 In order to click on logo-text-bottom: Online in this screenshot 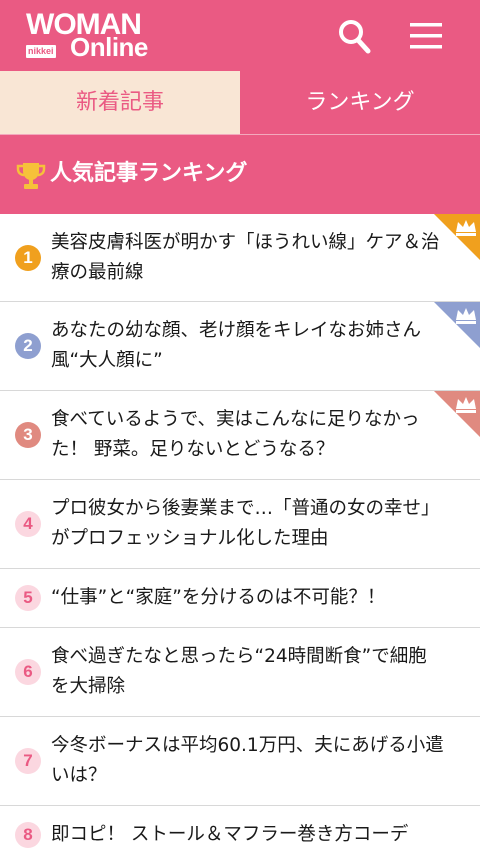, I will do `click(109, 47)`.